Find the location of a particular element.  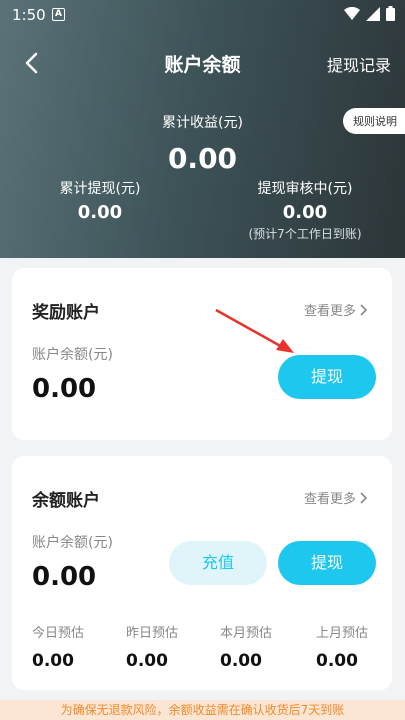

reviewing-stat: 提现审核中(元) 0.00 (预计7个工作日到账) is located at coordinates (305, 210).